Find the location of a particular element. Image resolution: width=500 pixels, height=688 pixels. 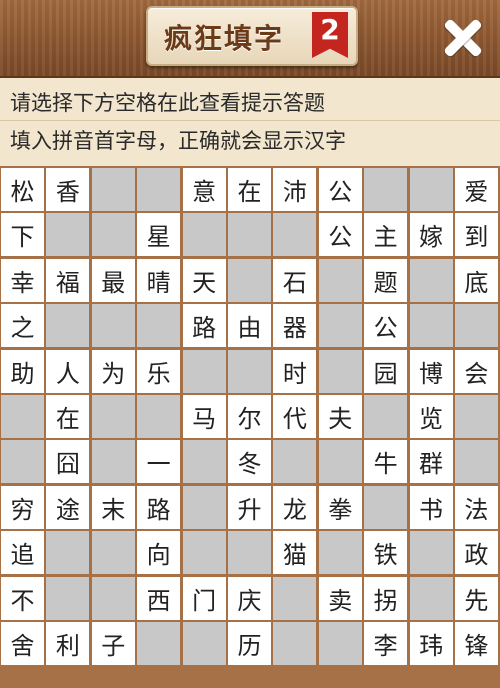

letter-cell: 福 is located at coordinates (68, 280).